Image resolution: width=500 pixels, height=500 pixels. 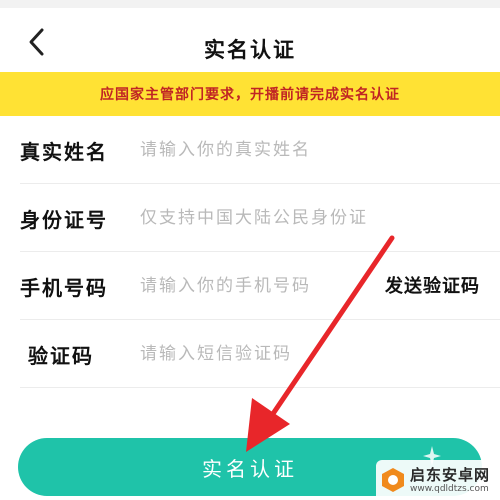 I want to click on name-label: 真实姓名, so click(x=64, y=152).